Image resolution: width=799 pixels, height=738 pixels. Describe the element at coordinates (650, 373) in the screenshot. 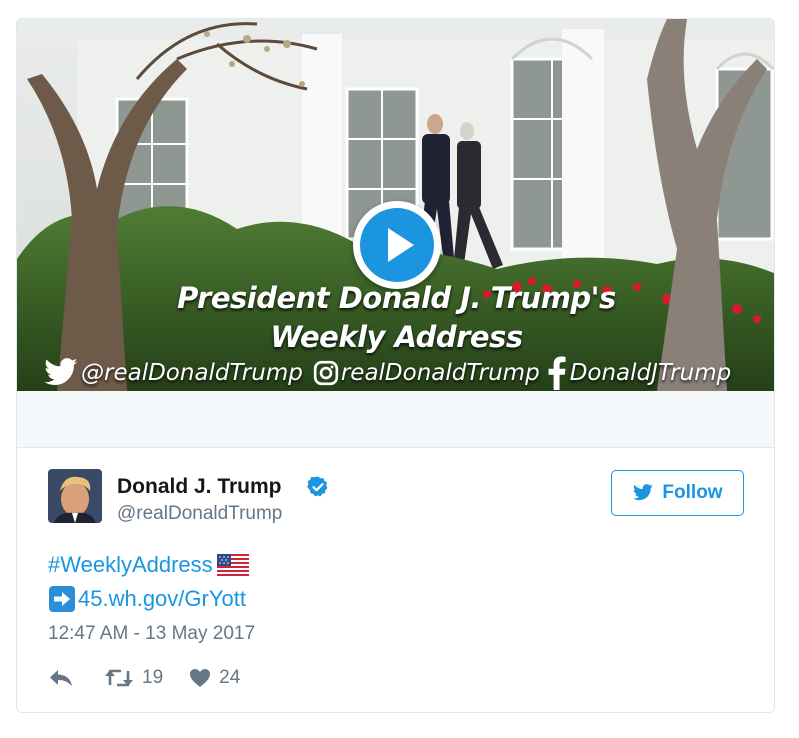

I see `facebook-handle-overlay: DonaldJTrump` at that location.